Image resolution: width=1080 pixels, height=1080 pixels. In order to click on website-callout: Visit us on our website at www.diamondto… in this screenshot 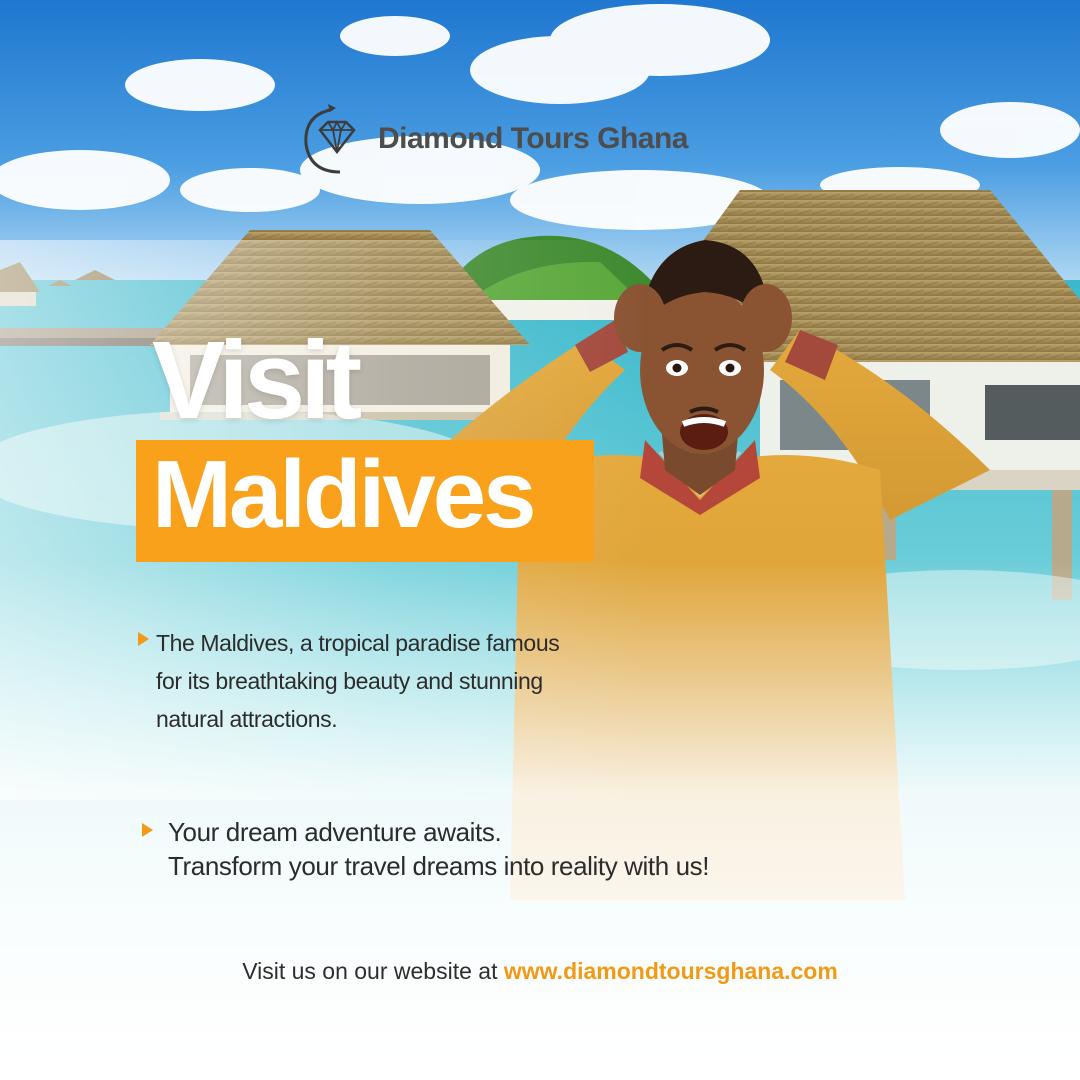, I will do `click(540, 971)`.